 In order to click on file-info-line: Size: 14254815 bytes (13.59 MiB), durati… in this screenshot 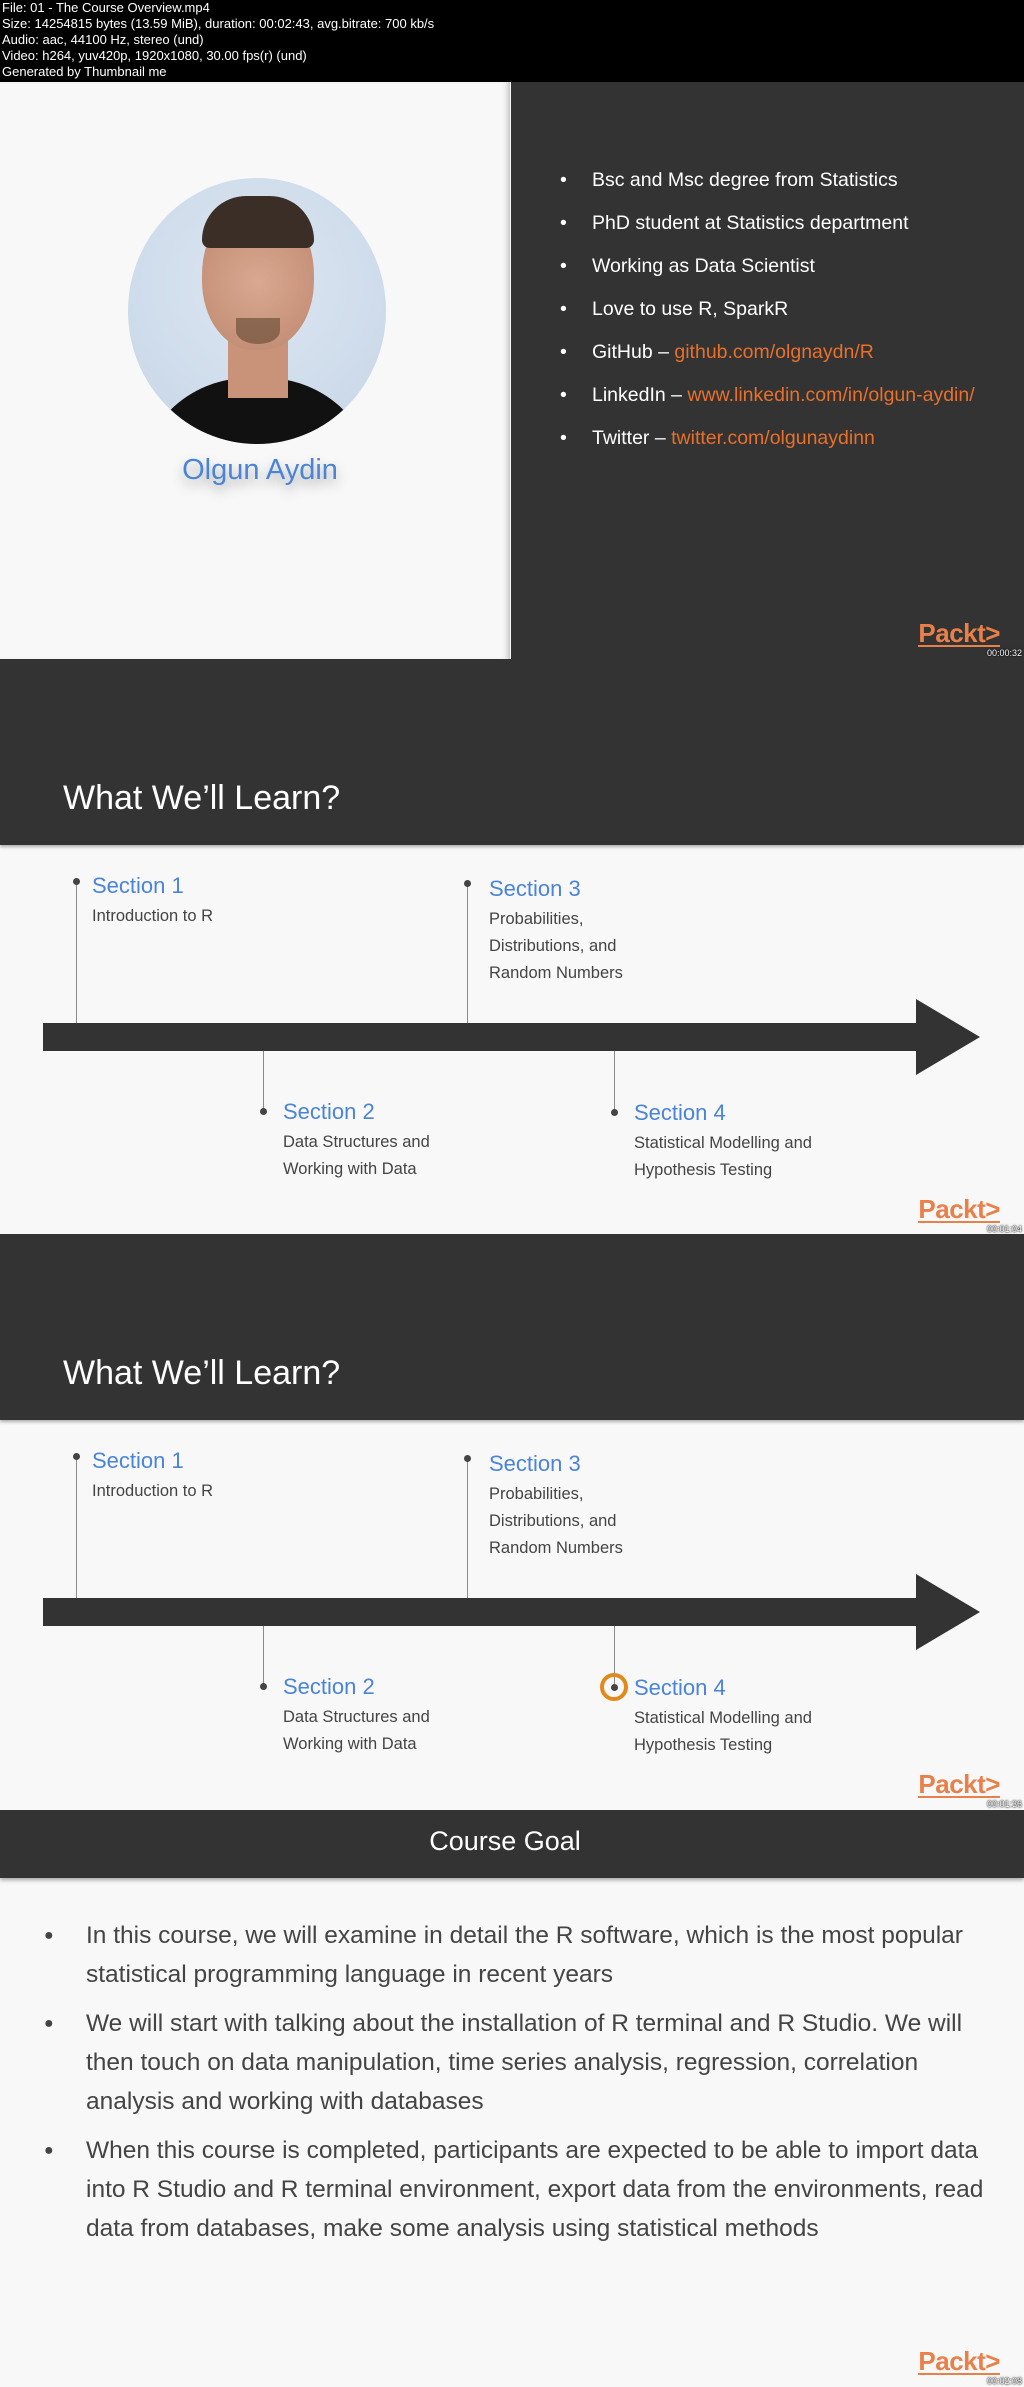, I will do `click(218, 23)`.